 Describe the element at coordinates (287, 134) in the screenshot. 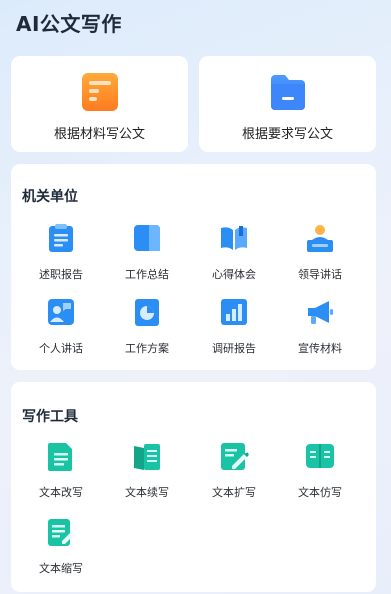

I see `feature-label-requirement: 根据要求写公文` at that location.